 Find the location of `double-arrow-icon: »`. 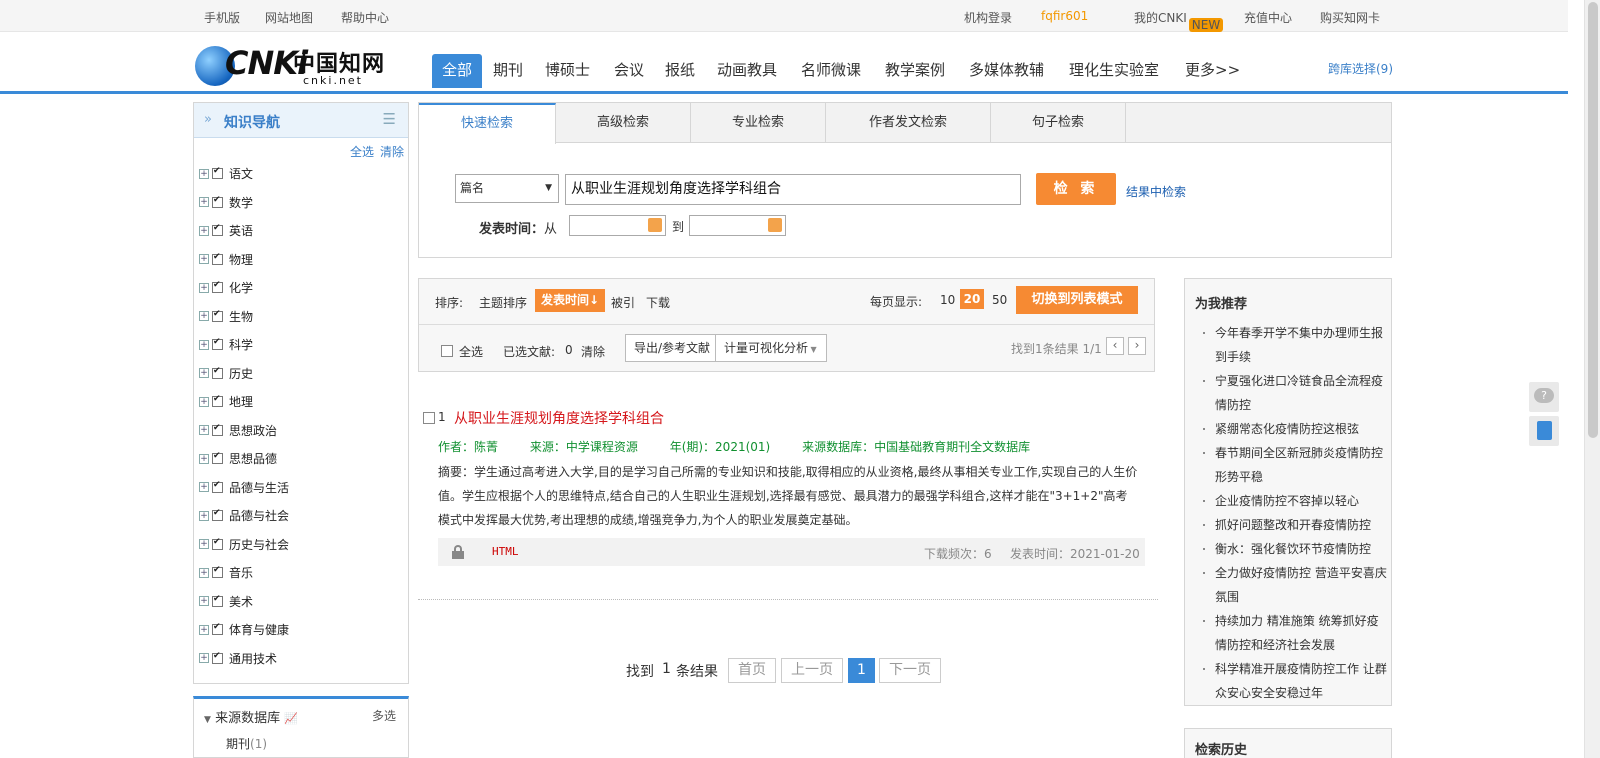

double-arrow-icon: » is located at coordinates (208, 119).